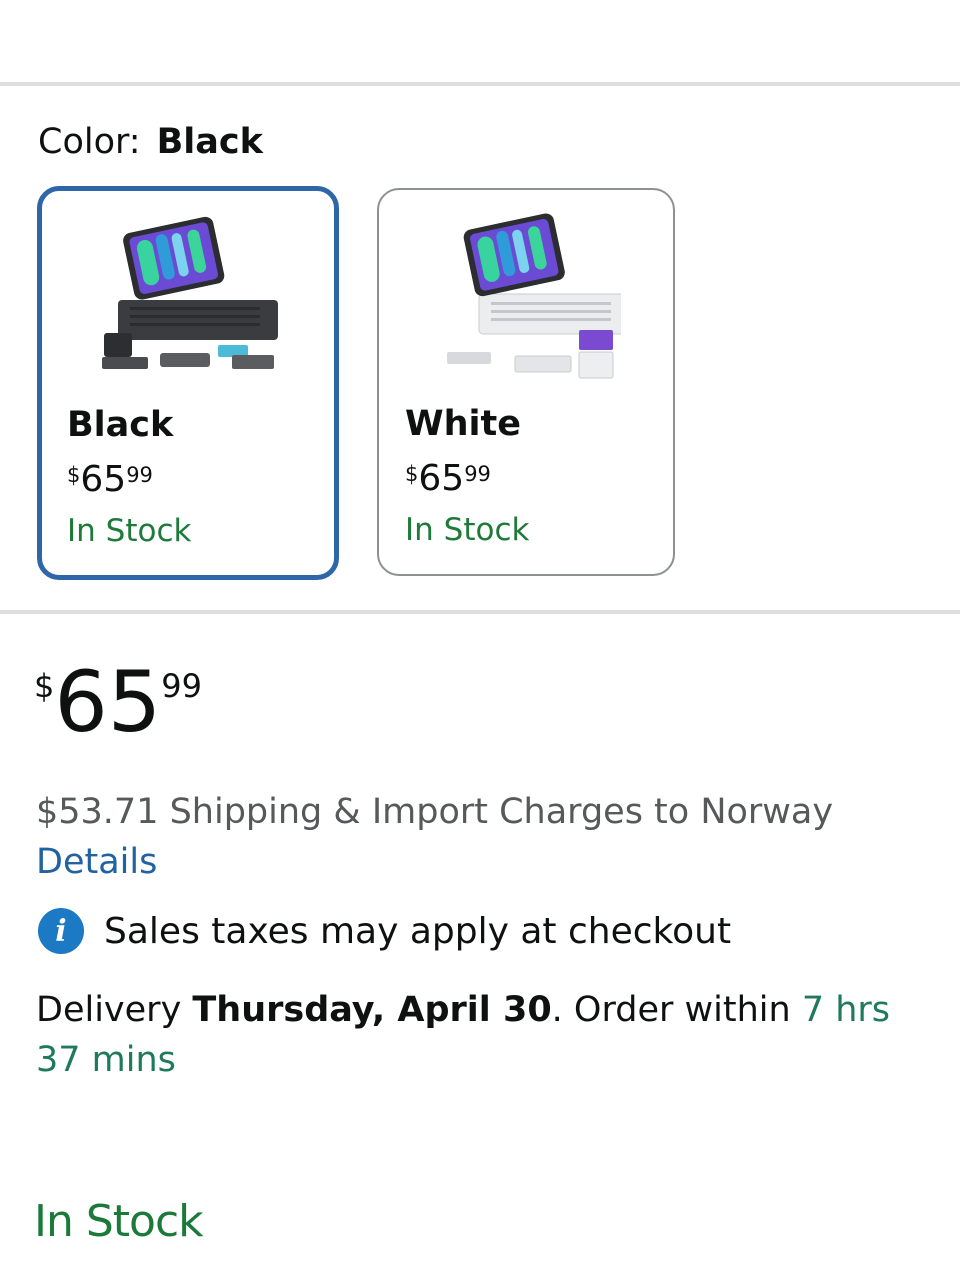 The height and width of the screenshot is (1280, 960). Describe the element at coordinates (480, 84) in the screenshot. I see `top-divider` at that location.